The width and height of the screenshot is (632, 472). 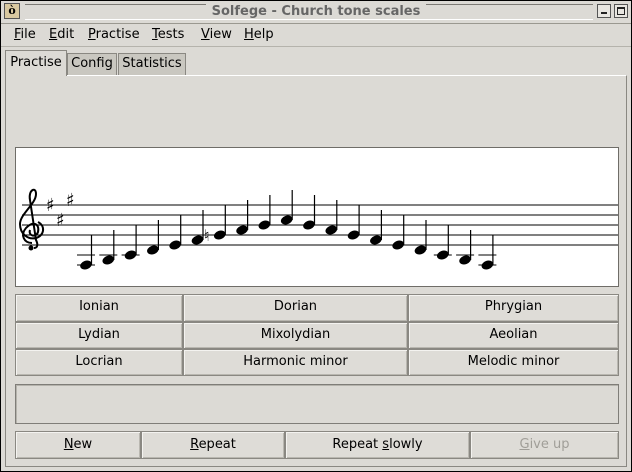 I want to click on melodic-minor-button: Melodic minor, so click(x=513, y=362).